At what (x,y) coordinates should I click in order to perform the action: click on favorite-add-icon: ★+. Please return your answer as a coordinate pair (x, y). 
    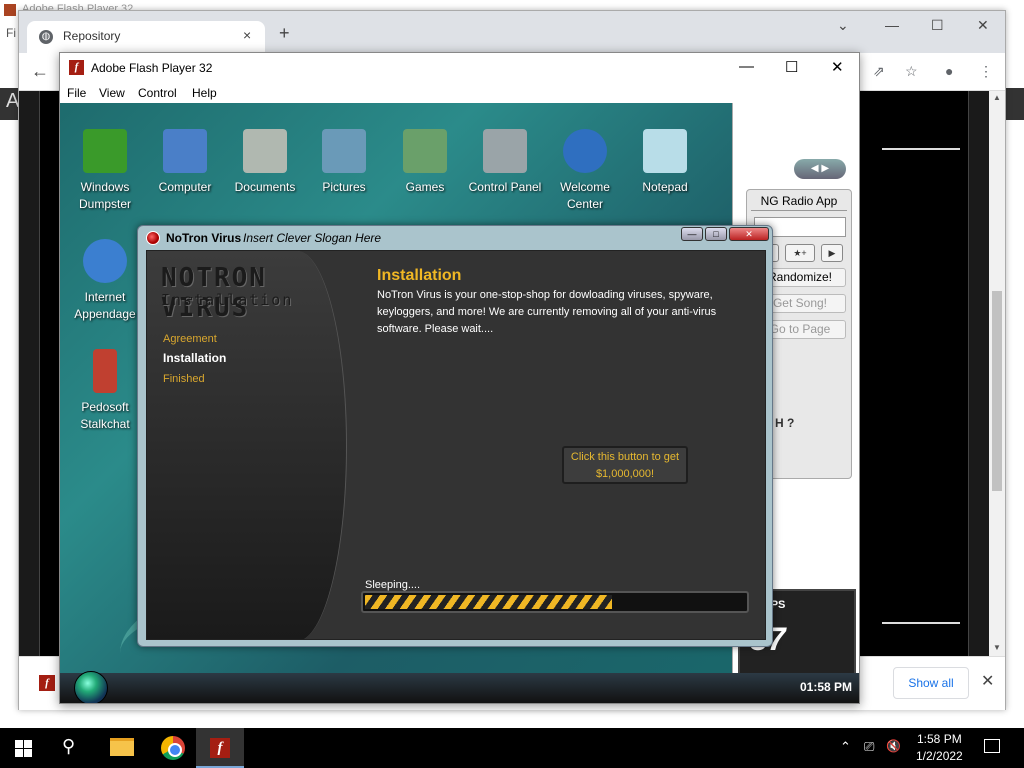
    Looking at the image, I should click on (800, 253).